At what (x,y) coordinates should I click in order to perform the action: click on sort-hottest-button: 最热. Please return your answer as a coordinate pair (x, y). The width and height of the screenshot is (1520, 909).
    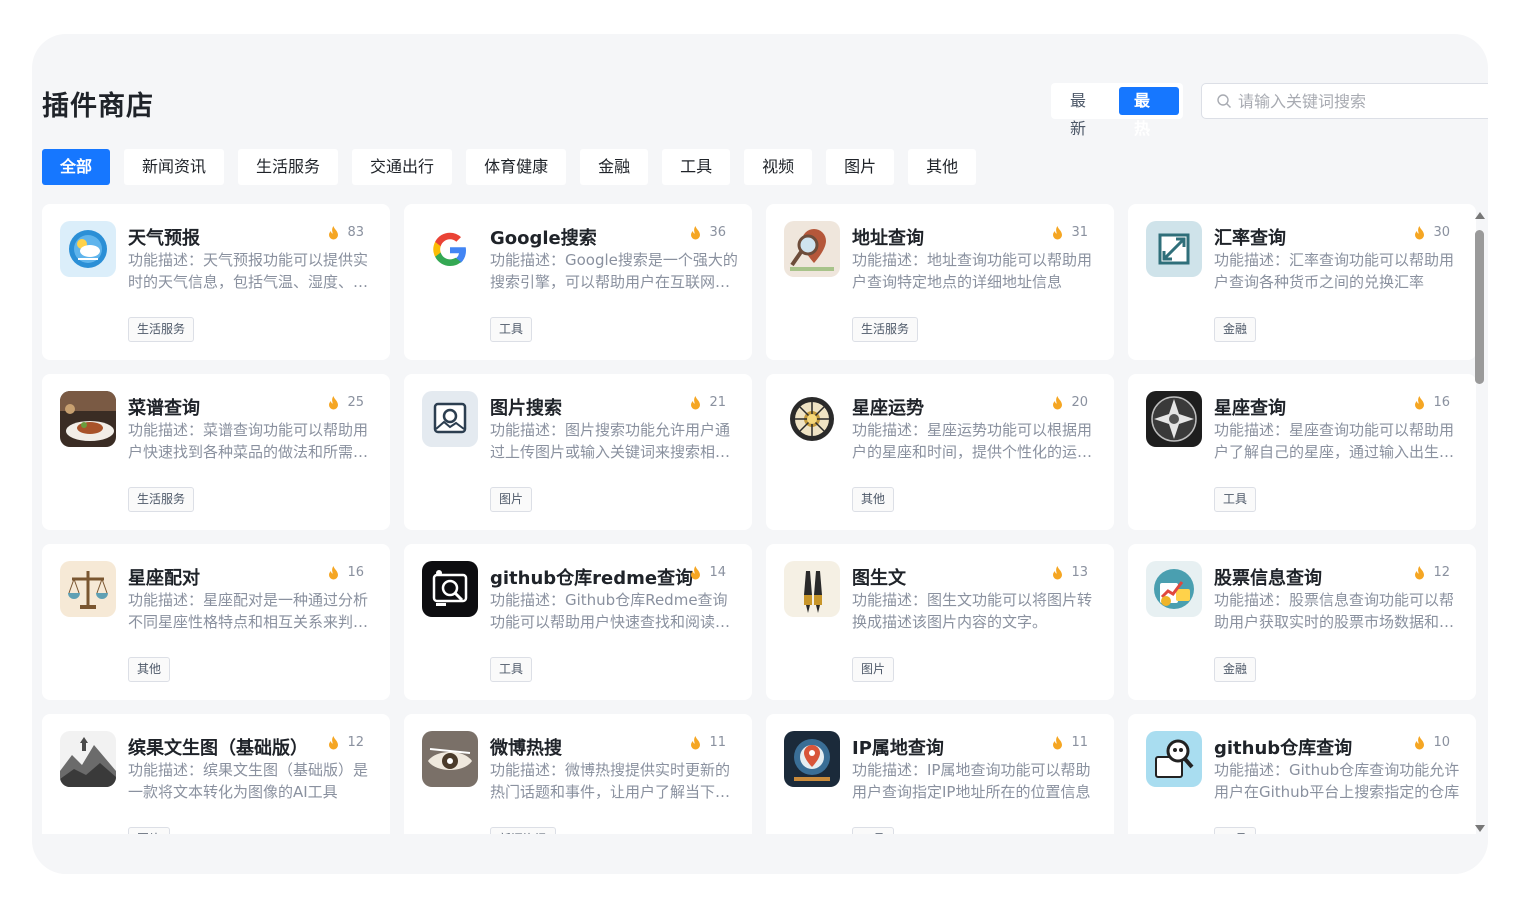
    Looking at the image, I should click on (1149, 112).